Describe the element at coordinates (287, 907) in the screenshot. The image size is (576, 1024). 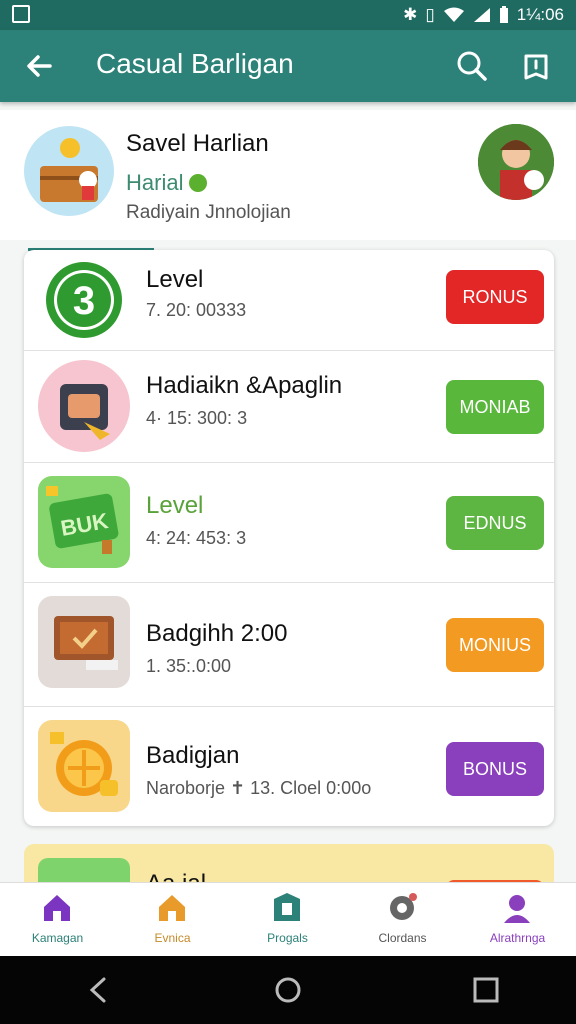
I see `trophy-icon` at that location.